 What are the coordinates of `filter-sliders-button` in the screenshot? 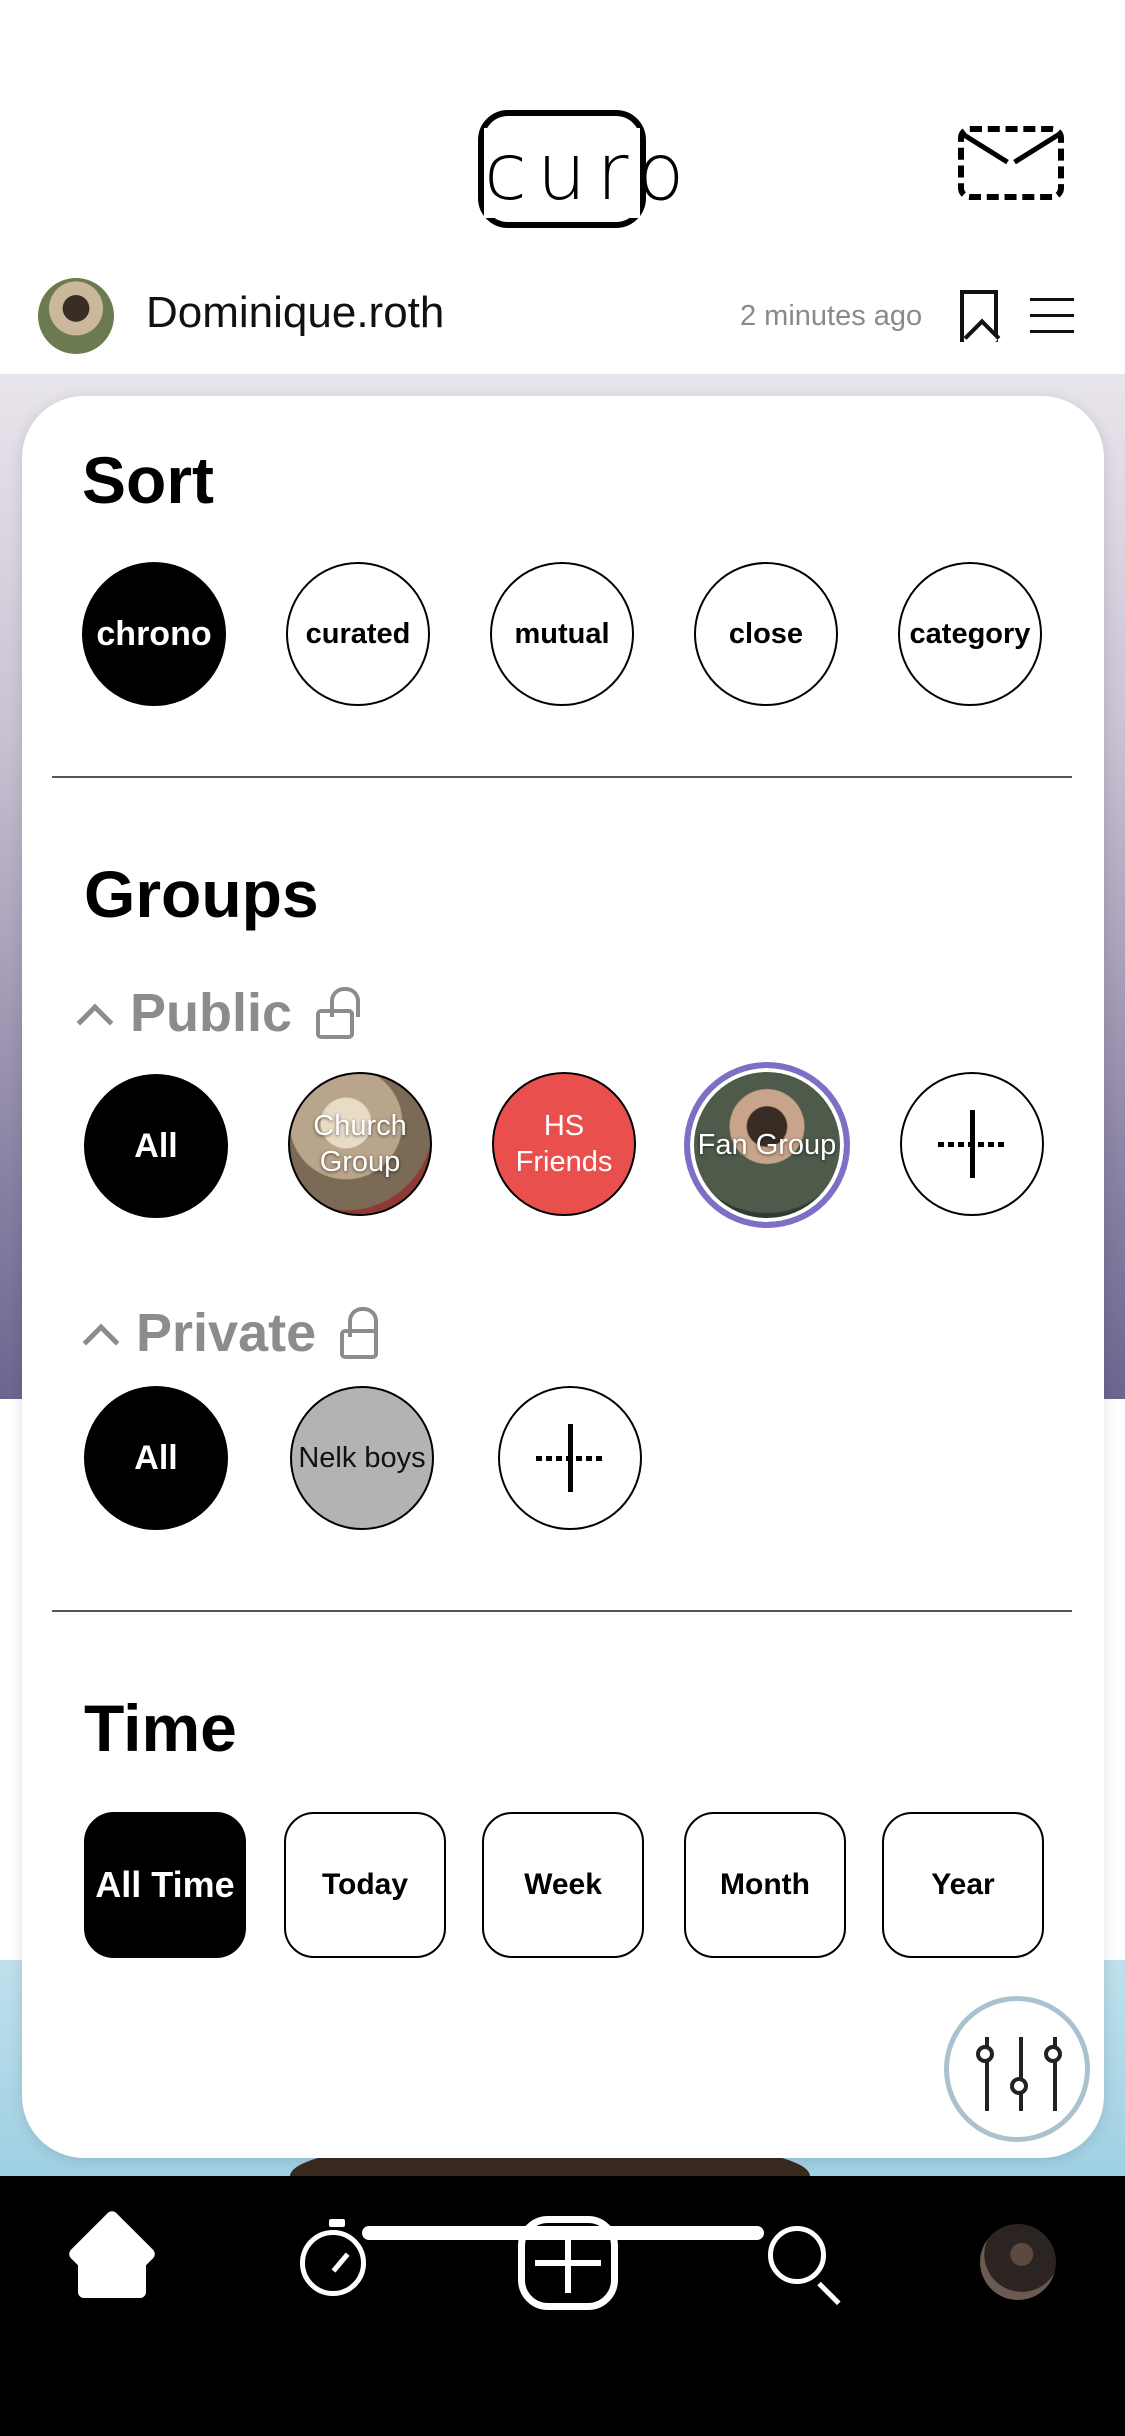 It's located at (1017, 2069).